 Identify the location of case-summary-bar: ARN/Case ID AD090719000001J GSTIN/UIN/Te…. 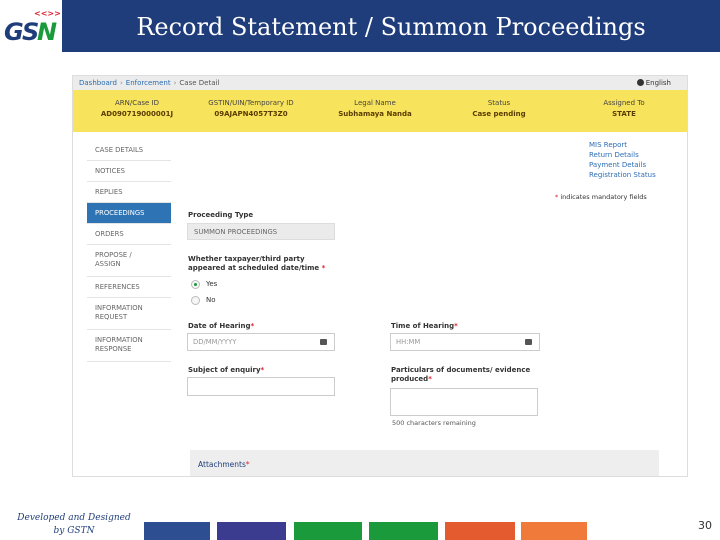
(380, 111).